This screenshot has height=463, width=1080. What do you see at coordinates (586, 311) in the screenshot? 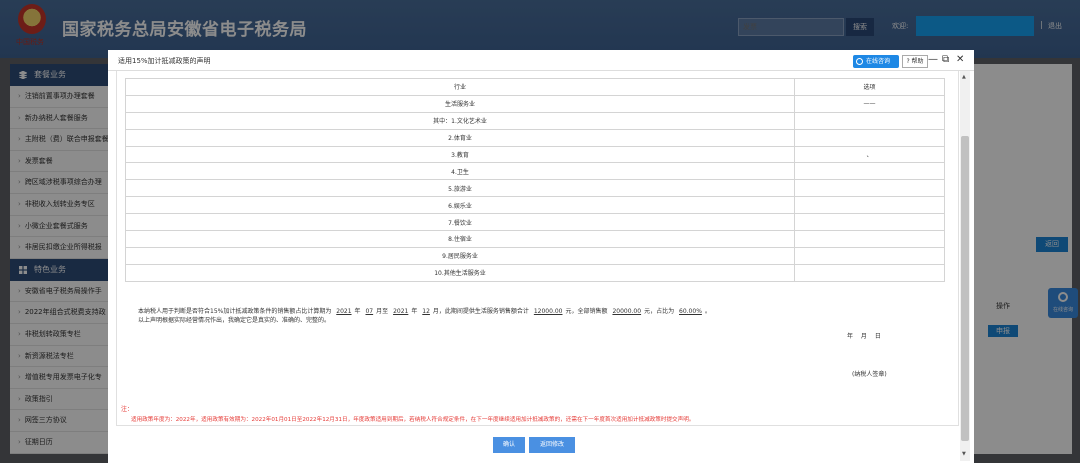
I see `statement-text: 元，全部销售额` at bounding box center [586, 311].